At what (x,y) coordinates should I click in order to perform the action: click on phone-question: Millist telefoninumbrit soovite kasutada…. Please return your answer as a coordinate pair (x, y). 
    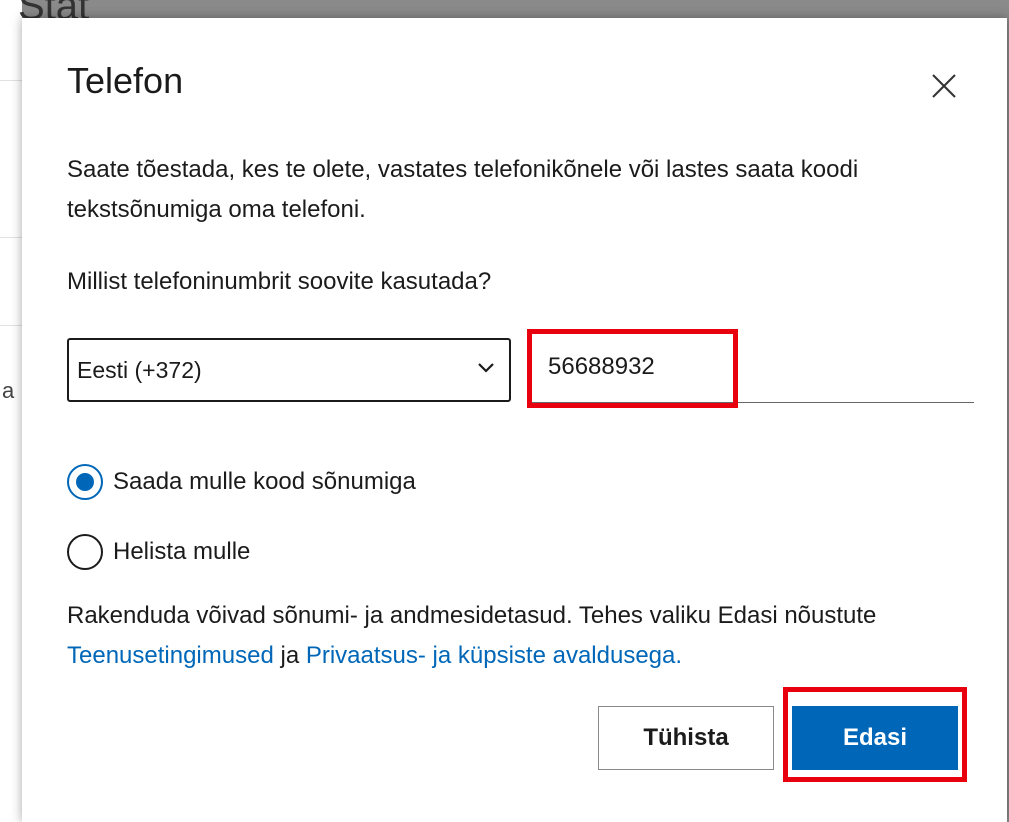
    Looking at the image, I should click on (279, 281).